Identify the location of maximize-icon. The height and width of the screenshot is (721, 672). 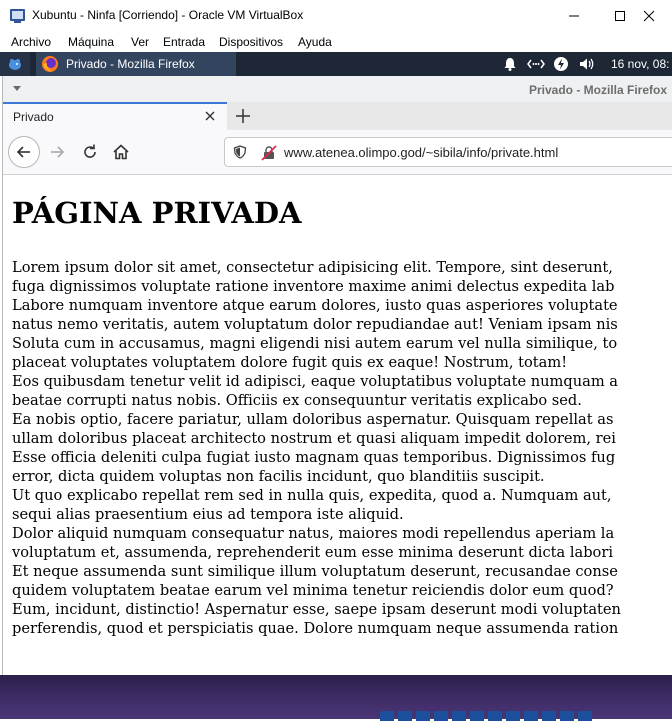
(620, 15).